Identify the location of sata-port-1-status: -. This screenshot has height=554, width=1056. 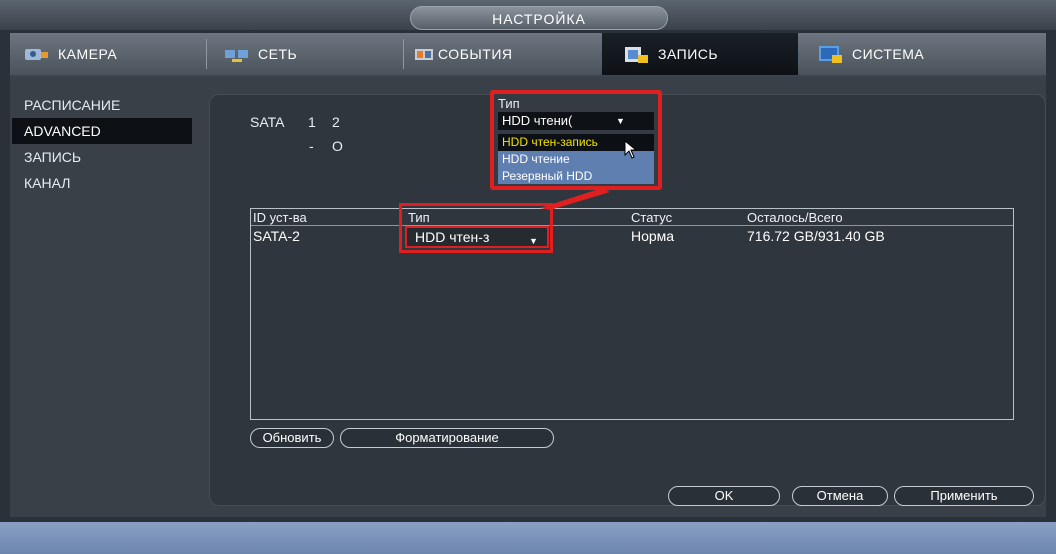
(311, 146).